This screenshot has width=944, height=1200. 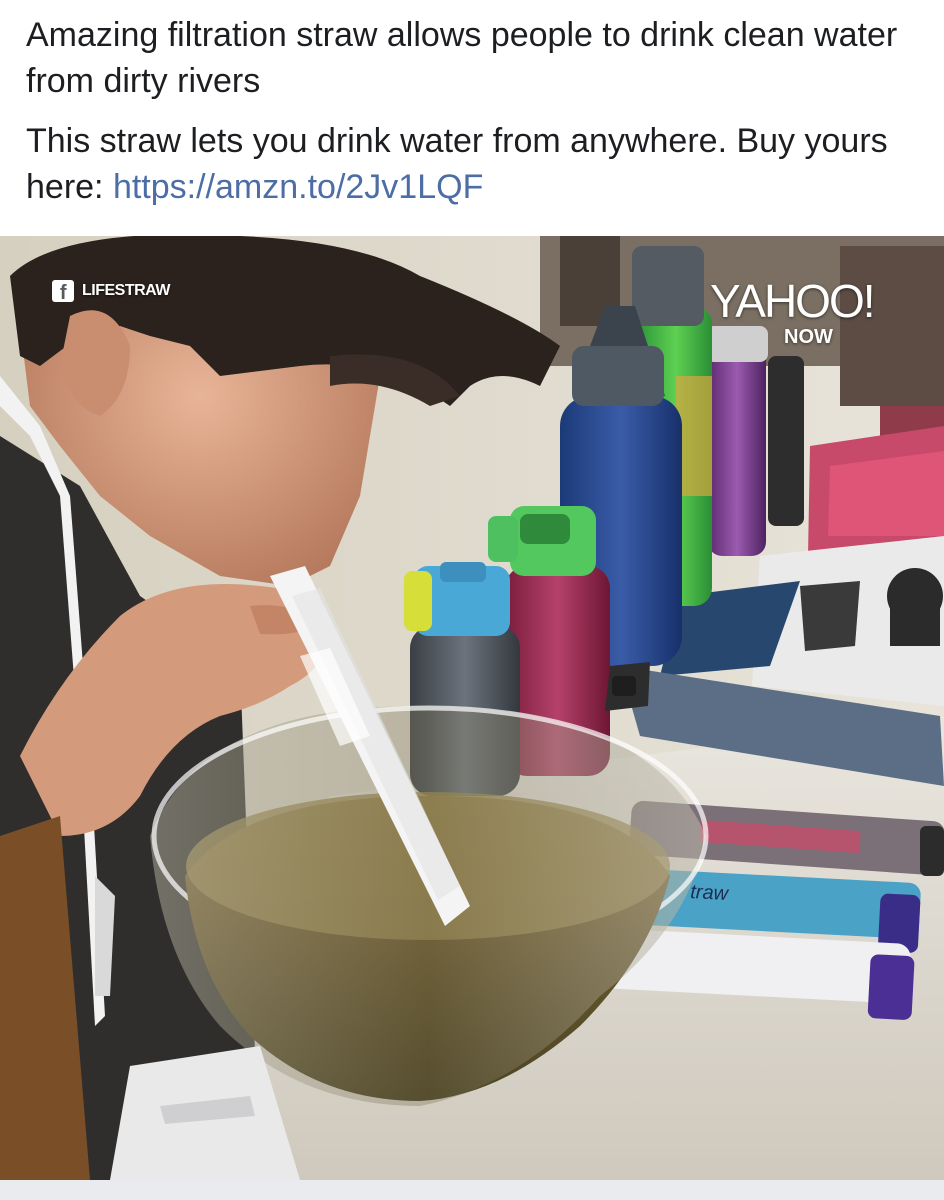 I want to click on source-badge: f LIFESTRAW, so click(x=111, y=291).